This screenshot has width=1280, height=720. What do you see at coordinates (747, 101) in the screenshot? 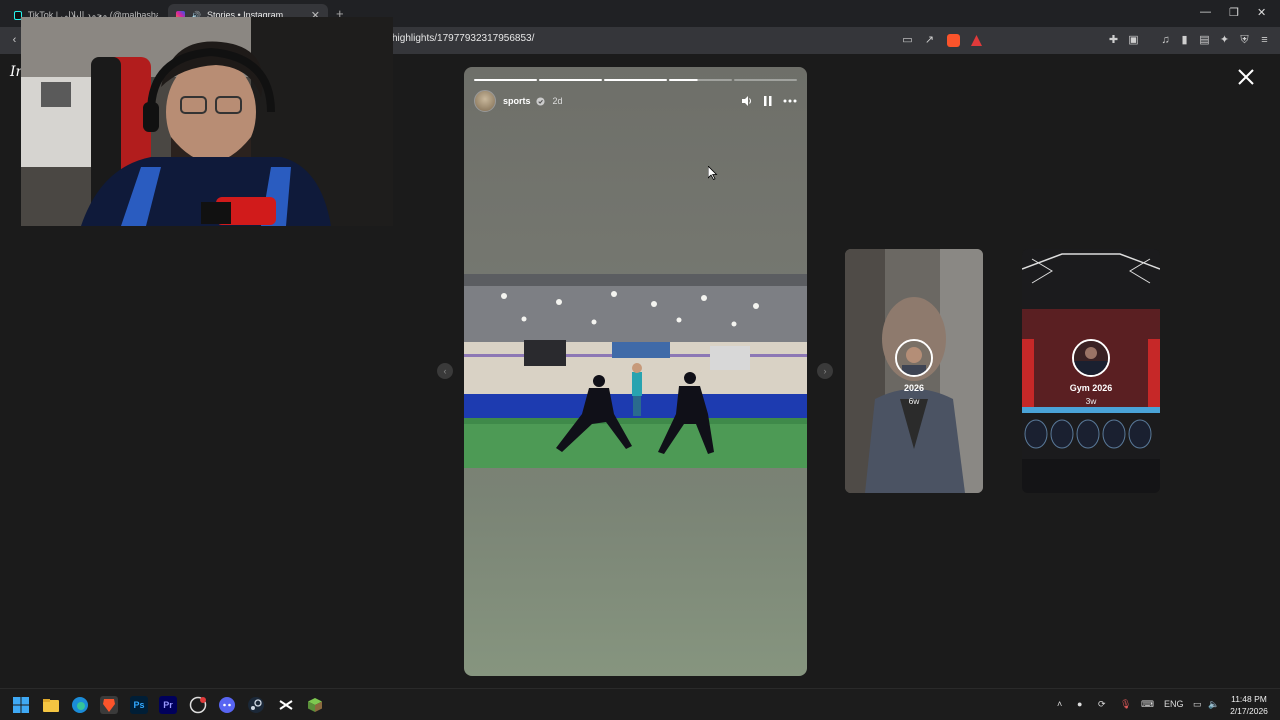
I see `volume-icon` at bounding box center [747, 101].